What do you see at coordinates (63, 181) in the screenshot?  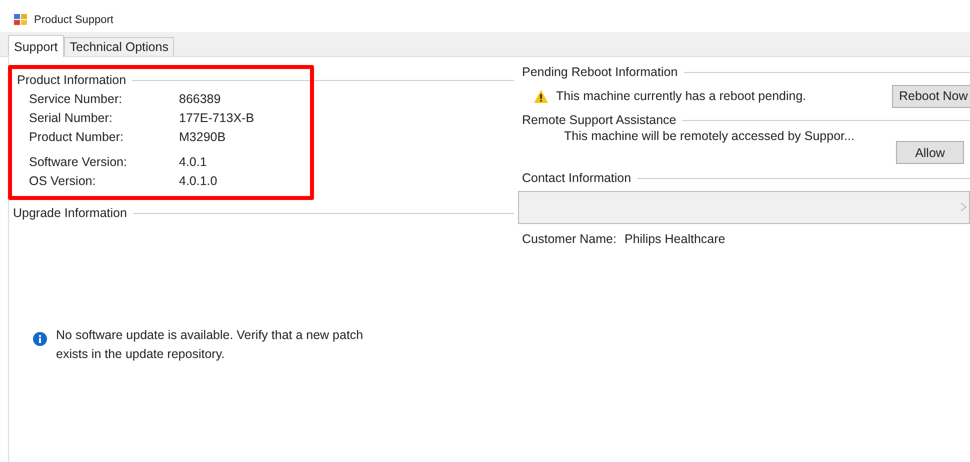 I see `field-label: OS Version:` at bounding box center [63, 181].